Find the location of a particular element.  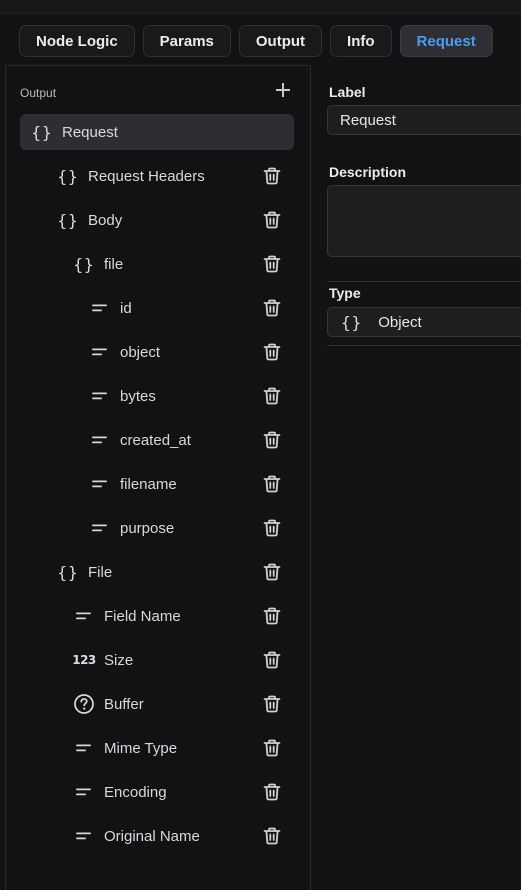

type-select: {} Object is located at coordinates (424, 322).